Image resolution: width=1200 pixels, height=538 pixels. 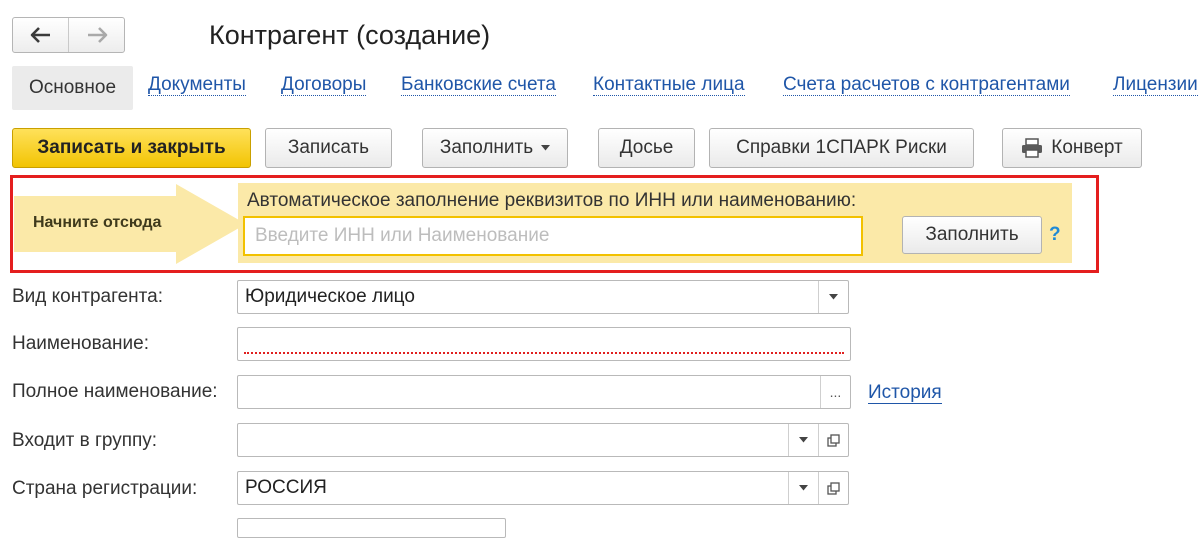 I want to click on full-name-label: Полное наименование:, so click(x=115, y=391).